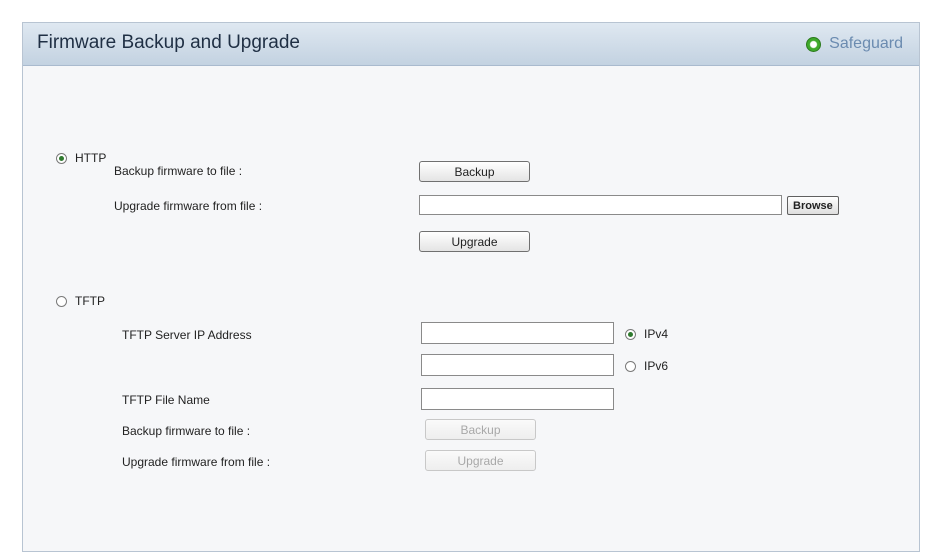  I want to click on ipv6-option: IPv6, so click(646, 366).